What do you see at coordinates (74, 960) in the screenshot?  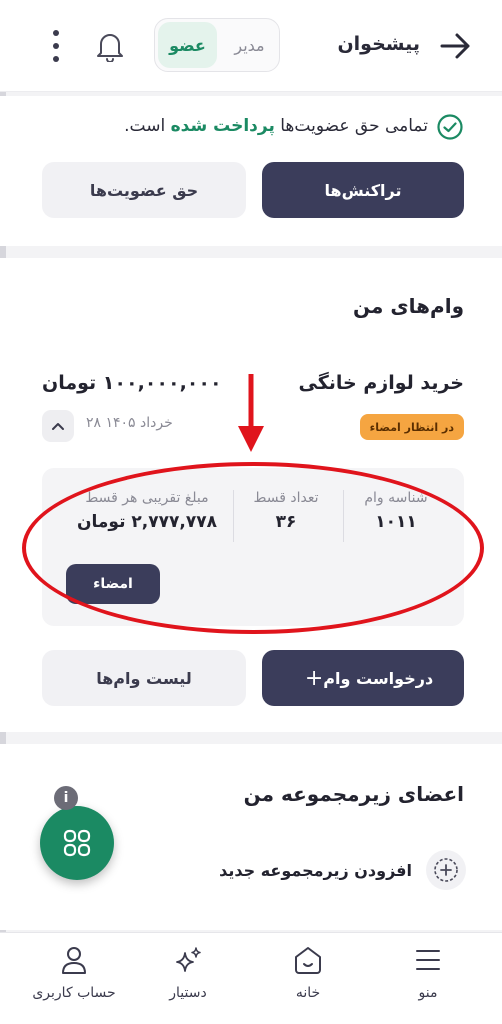 I see `user-icon` at bounding box center [74, 960].